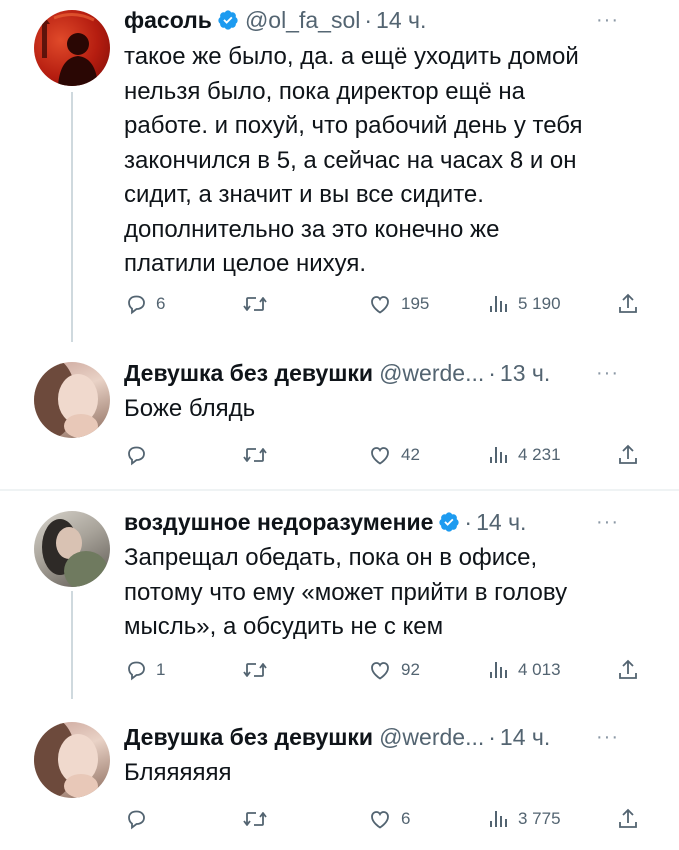  Describe the element at coordinates (324, 91) in the screenshot. I see `tweet-line: нельзя было, пока директор ещё на` at that location.